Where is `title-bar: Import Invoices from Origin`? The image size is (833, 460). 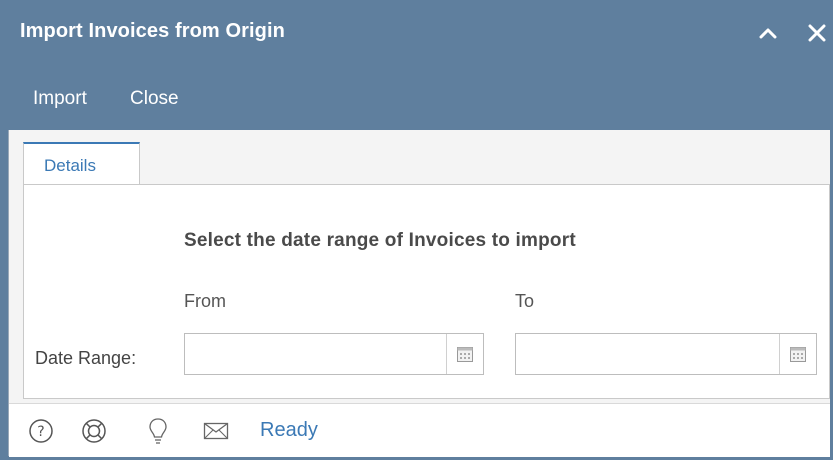 title-bar: Import Invoices from Origin is located at coordinates (416, 34).